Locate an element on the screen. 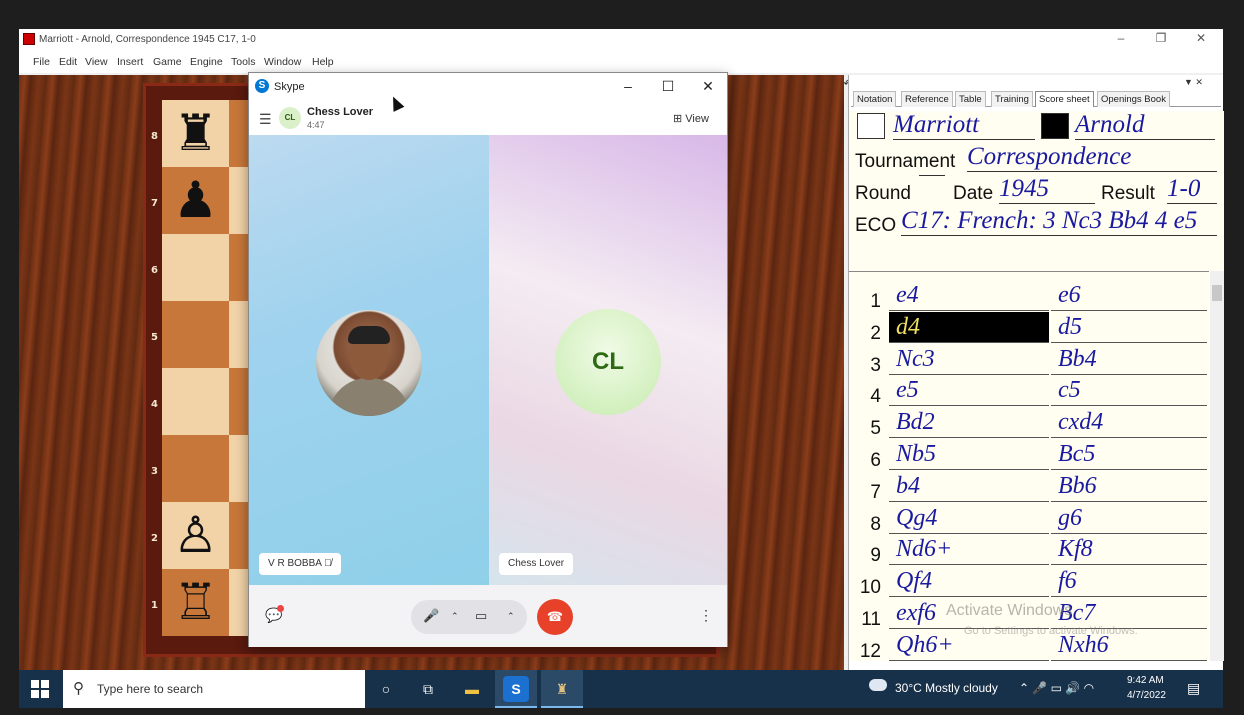 This screenshot has height=715, width=1244. camera-off-icon: ▭ is located at coordinates (481, 616).